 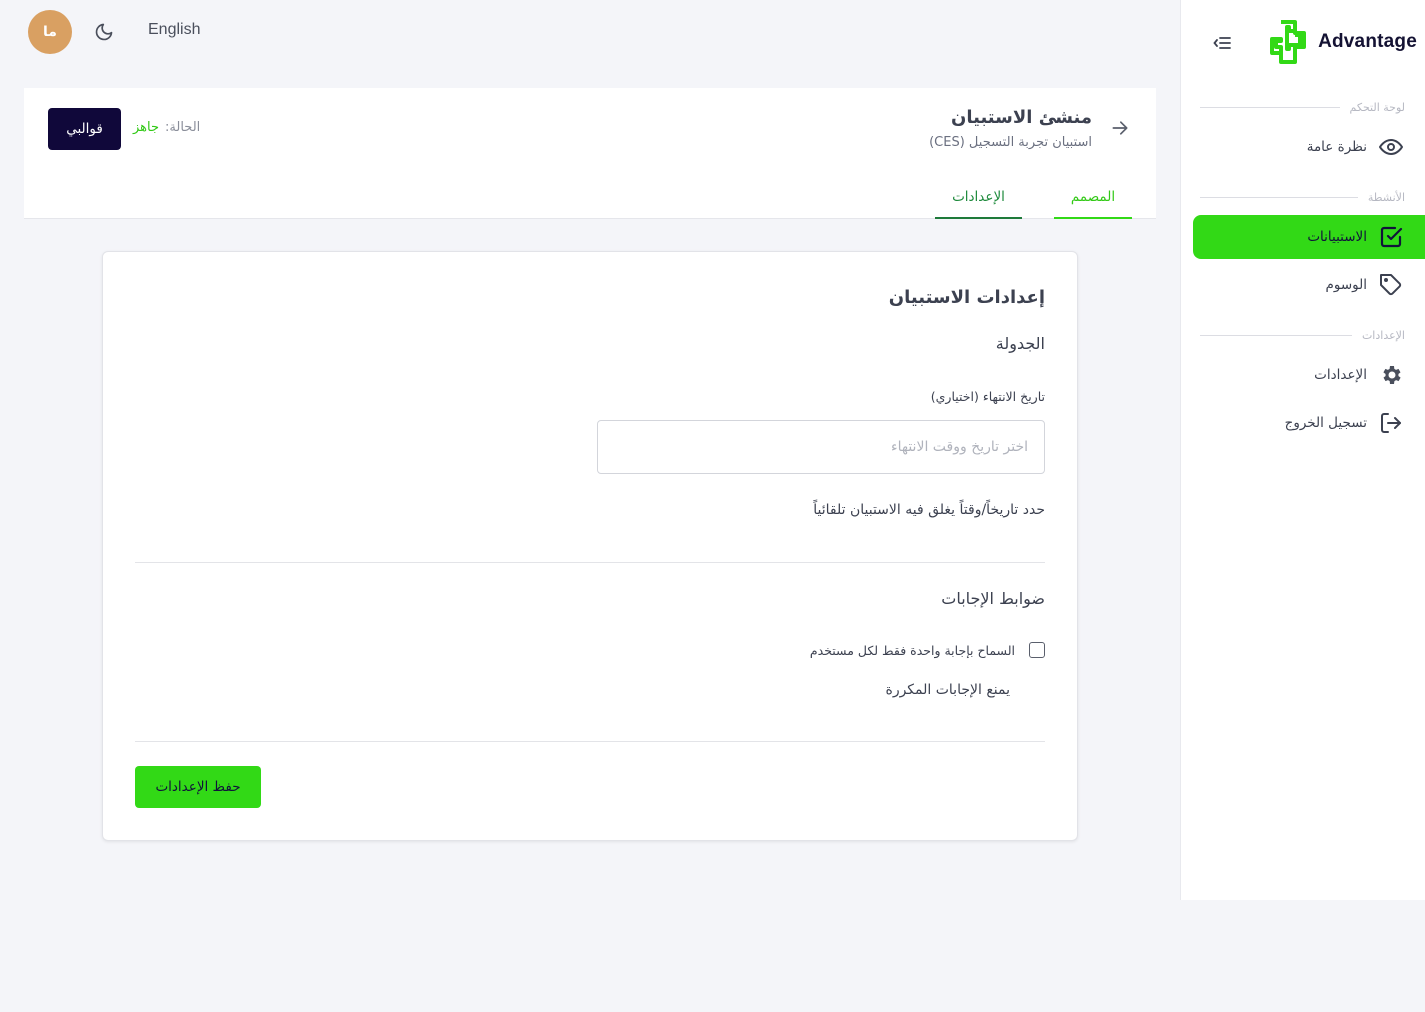 I want to click on sidebar-collapse-button, so click(x=1222, y=43).